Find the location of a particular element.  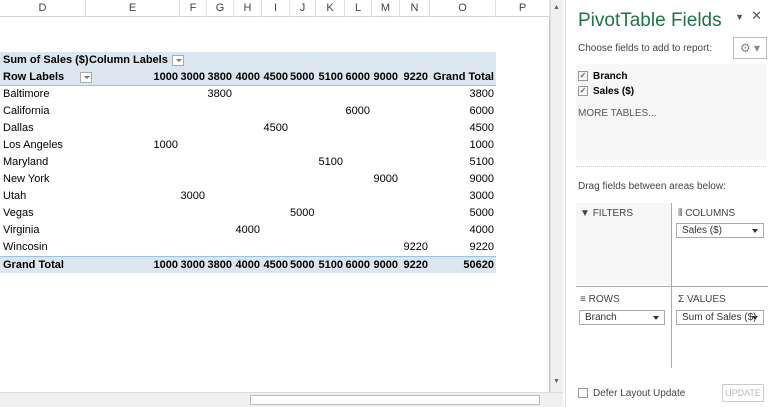

grand-total-value: 6000 is located at coordinates (358, 265).